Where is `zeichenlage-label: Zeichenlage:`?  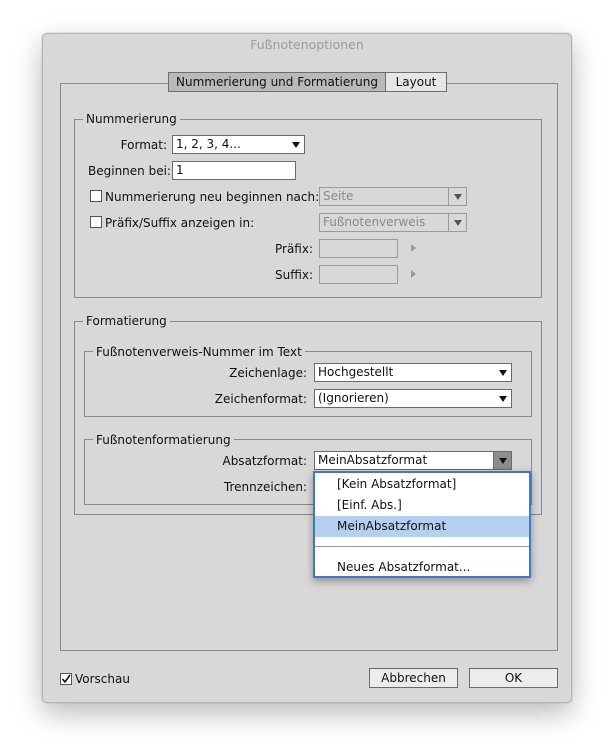 zeichenlage-label: Zeichenlage: is located at coordinates (268, 373).